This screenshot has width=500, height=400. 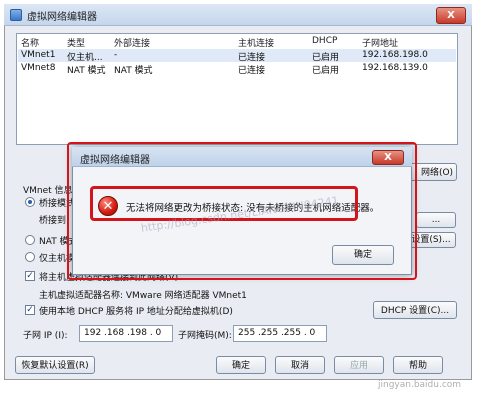 I want to click on use-dhcp-checkbox: ✓, so click(x=30, y=310).